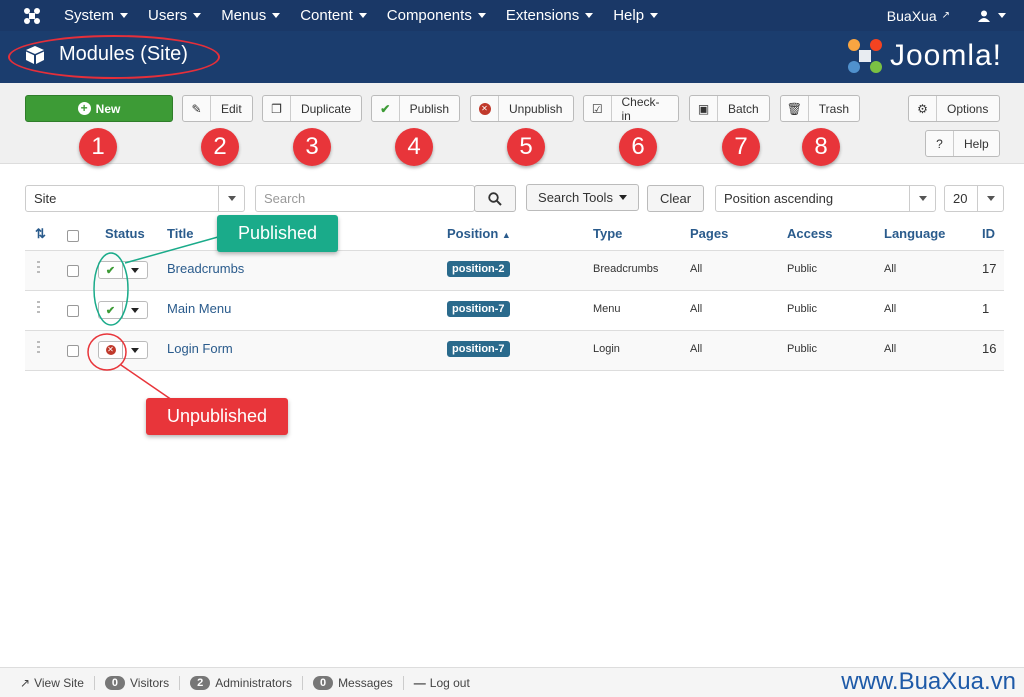 The height and width of the screenshot is (697, 1024). Describe the element at coordinates (277, 233) in the screenshot. I see `published-callout: Published` at that location.